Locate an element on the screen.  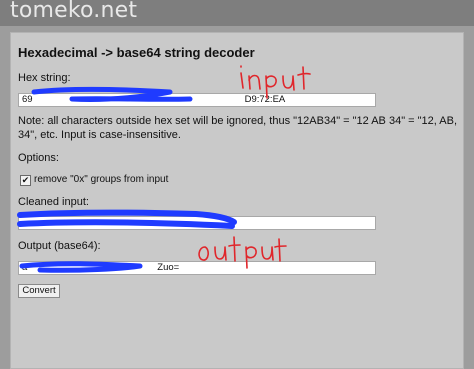
output-redaction is located at coordinates (81, 267).